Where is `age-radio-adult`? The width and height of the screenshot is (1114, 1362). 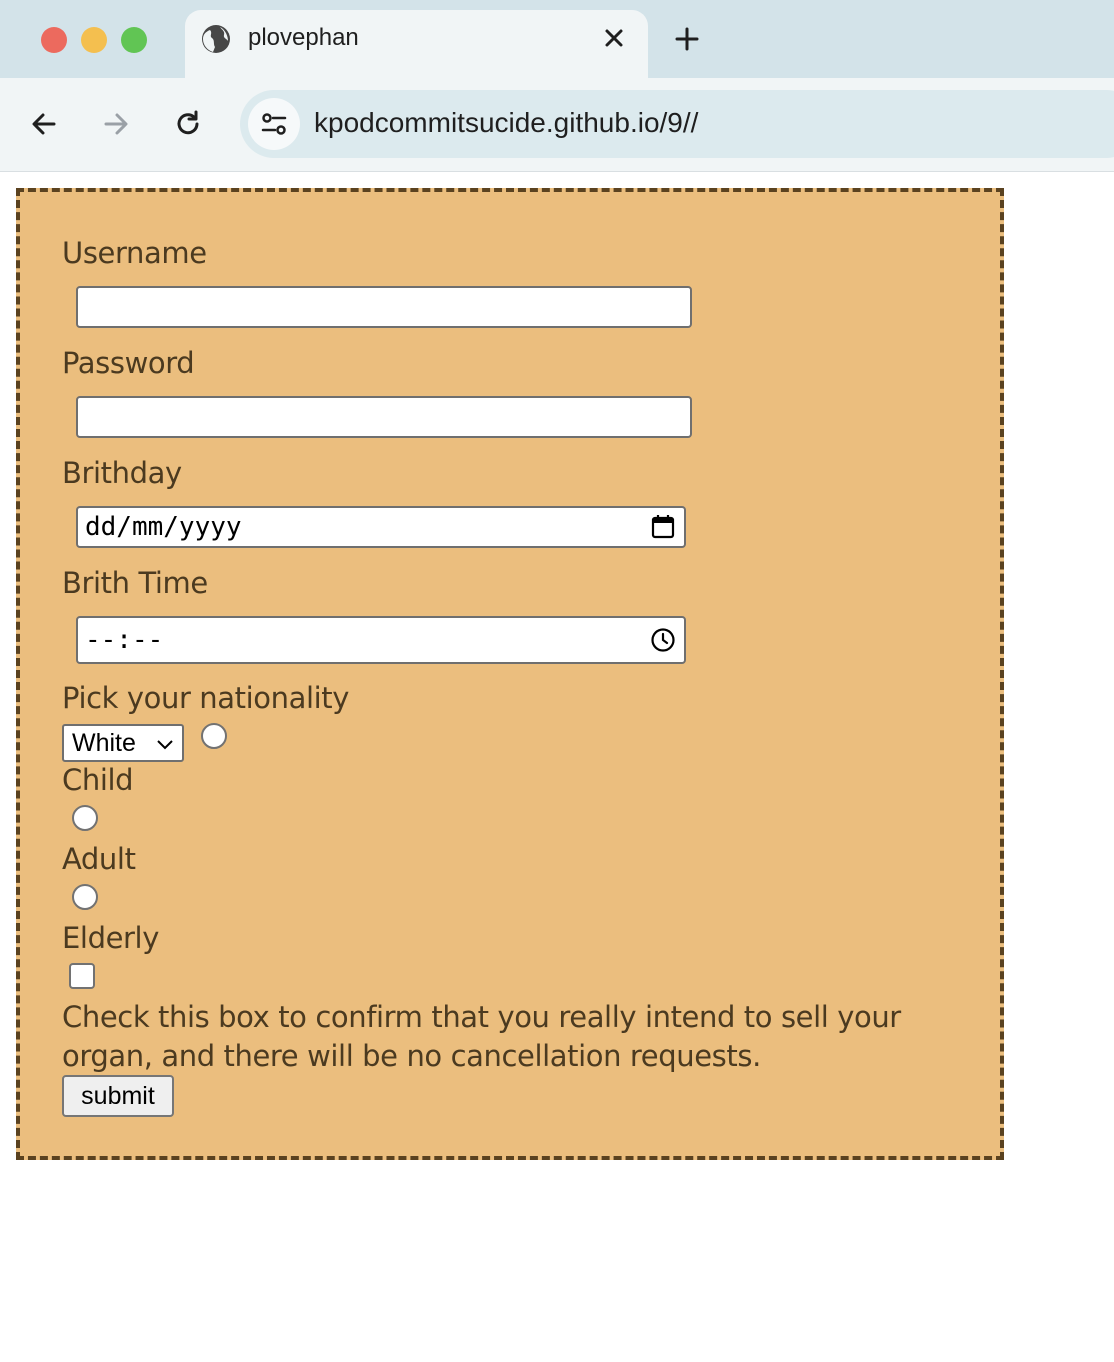
age-radio-adult is located at coordinates (85, 818).